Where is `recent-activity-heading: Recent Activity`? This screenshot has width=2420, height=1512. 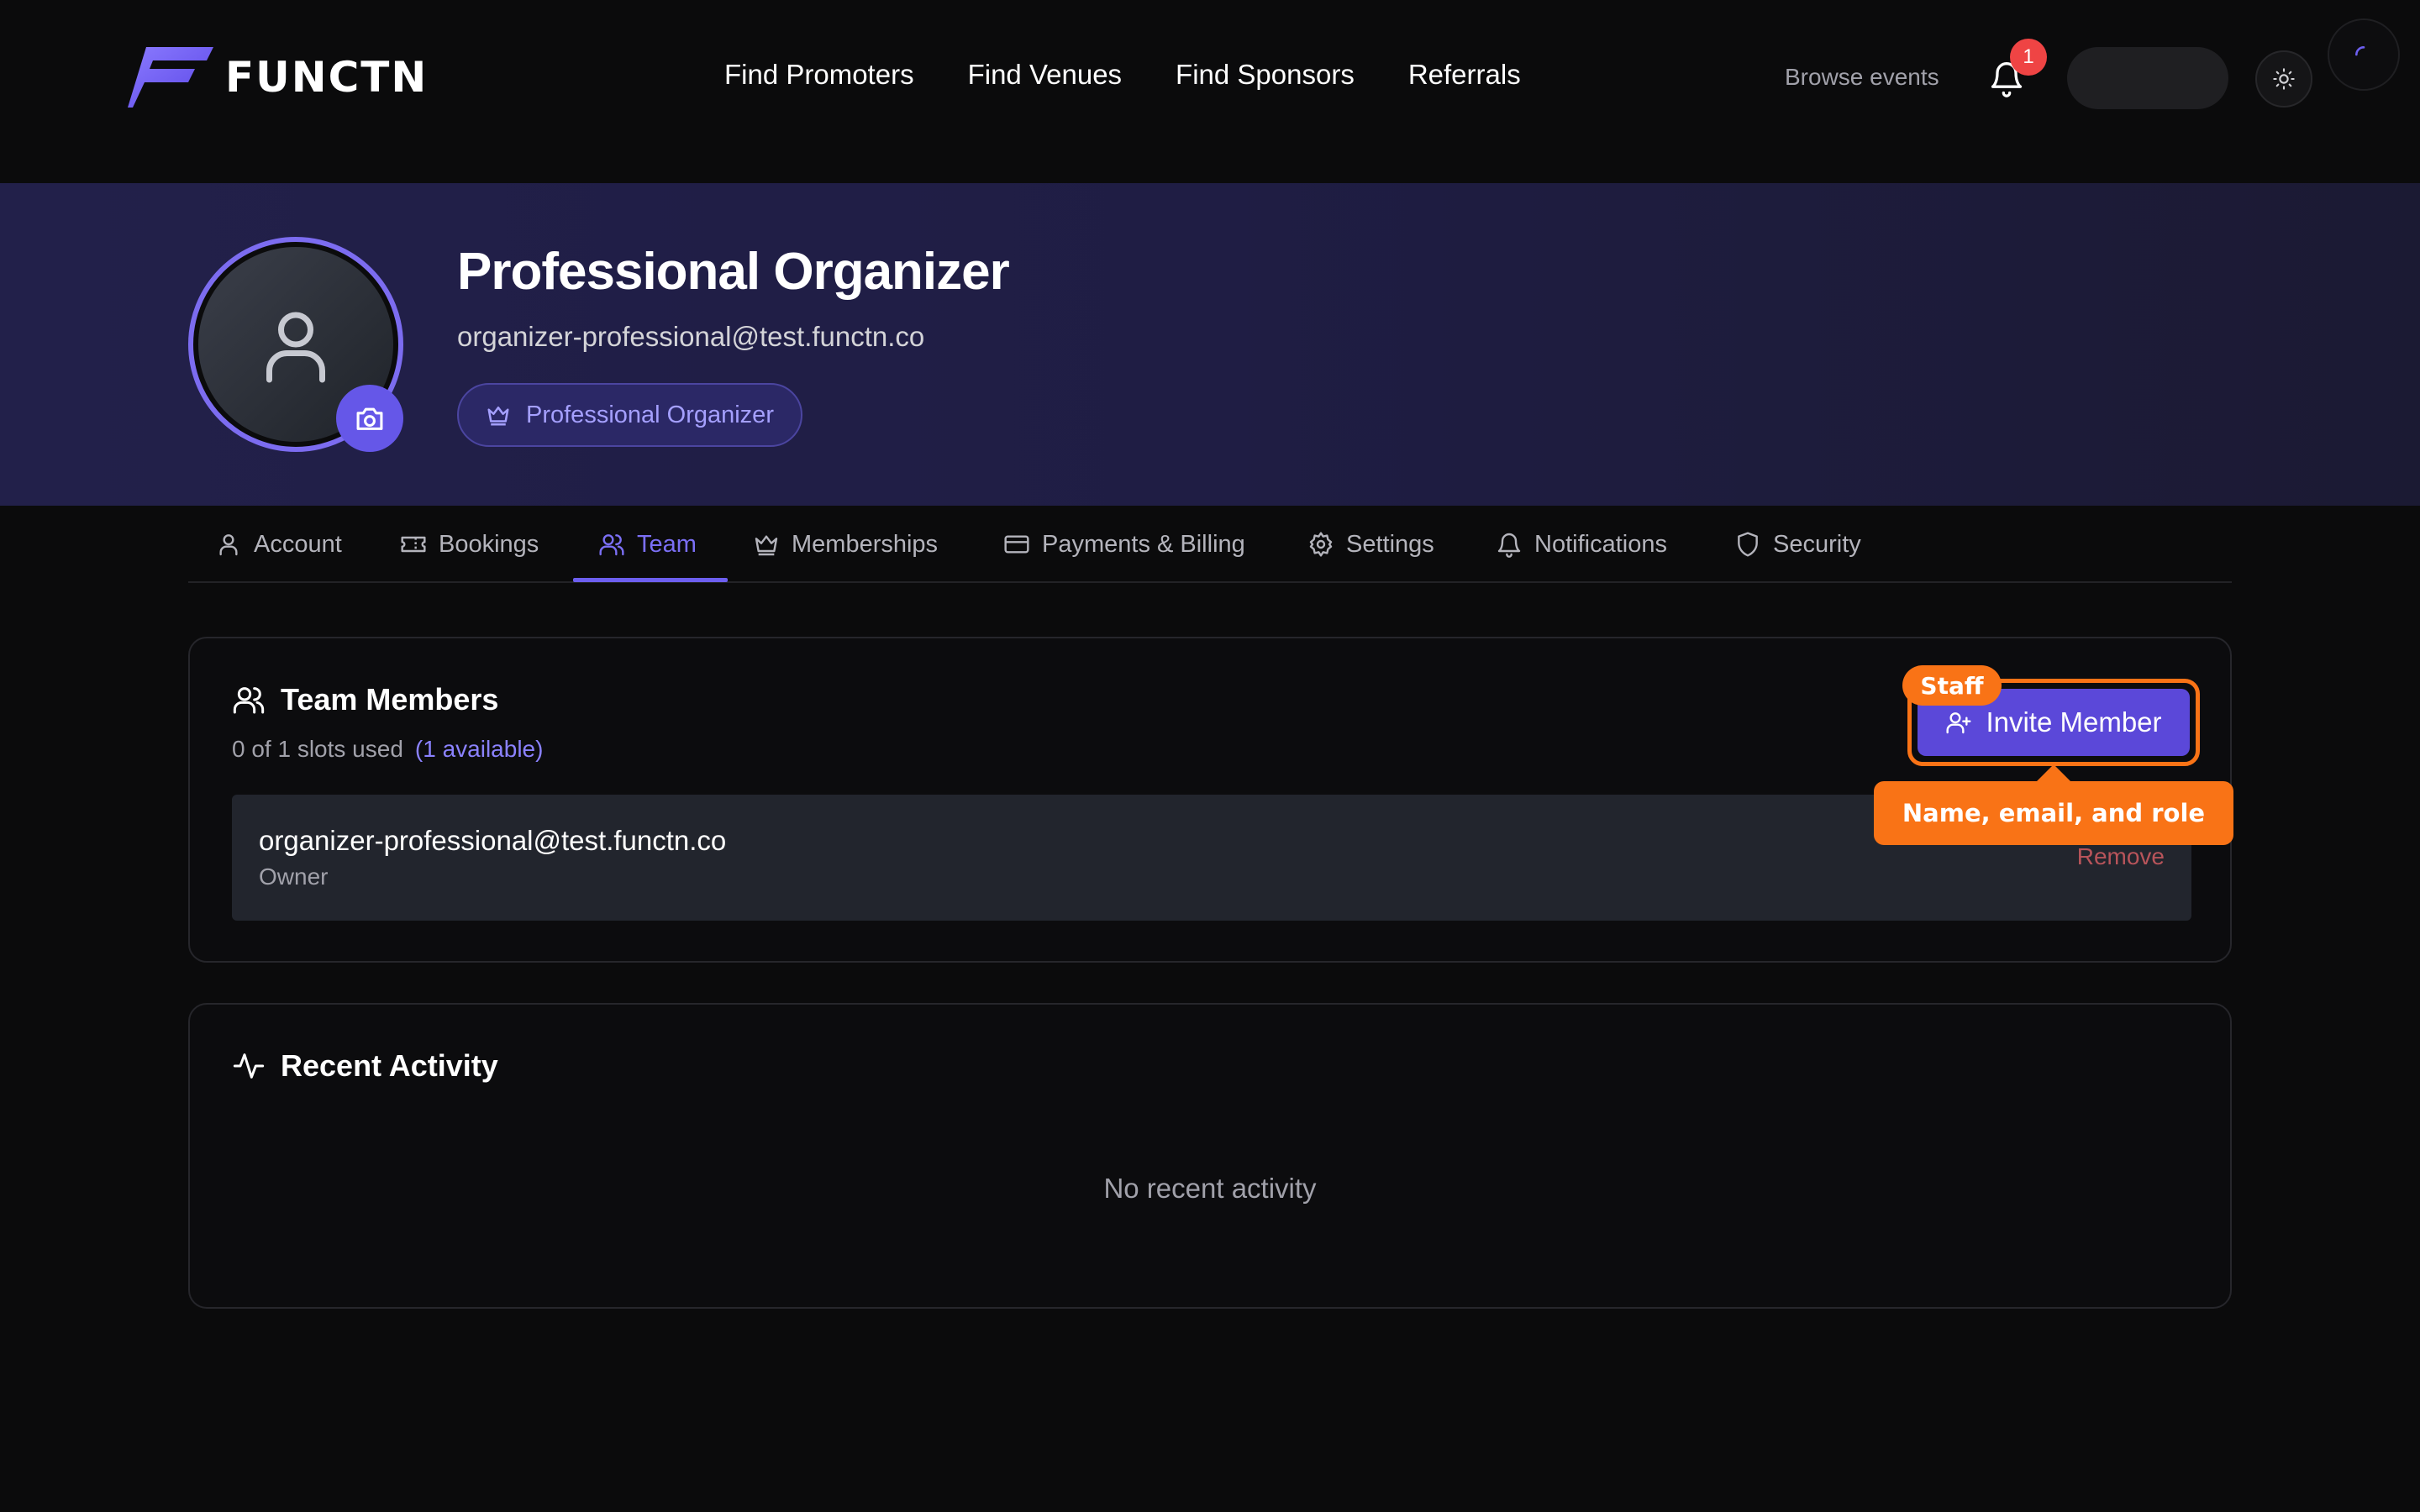 recent-activity-heading: Recent Activity is located at coordinates (365, 1066).